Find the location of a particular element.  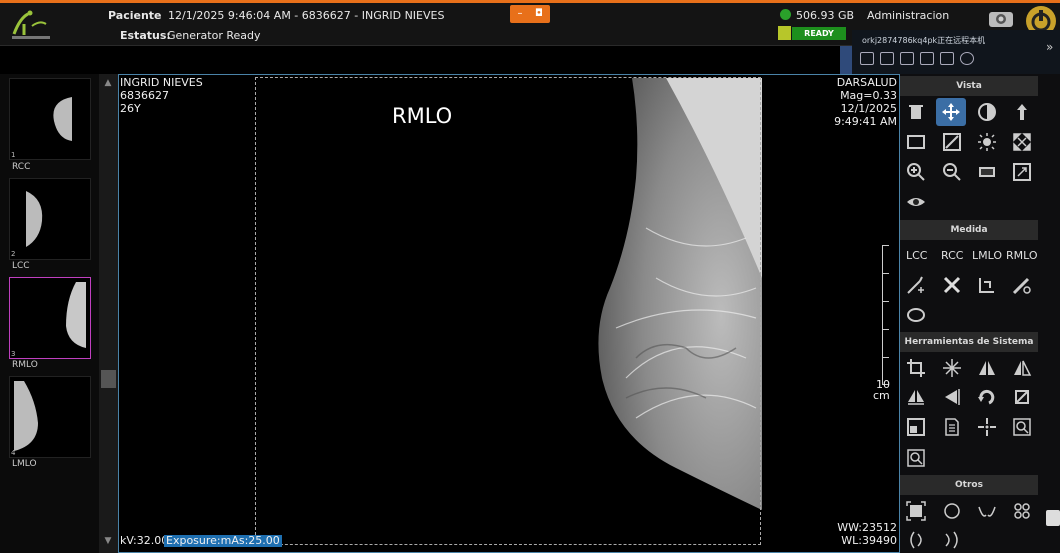

window-level-icon is located at coordinates (952, 142).